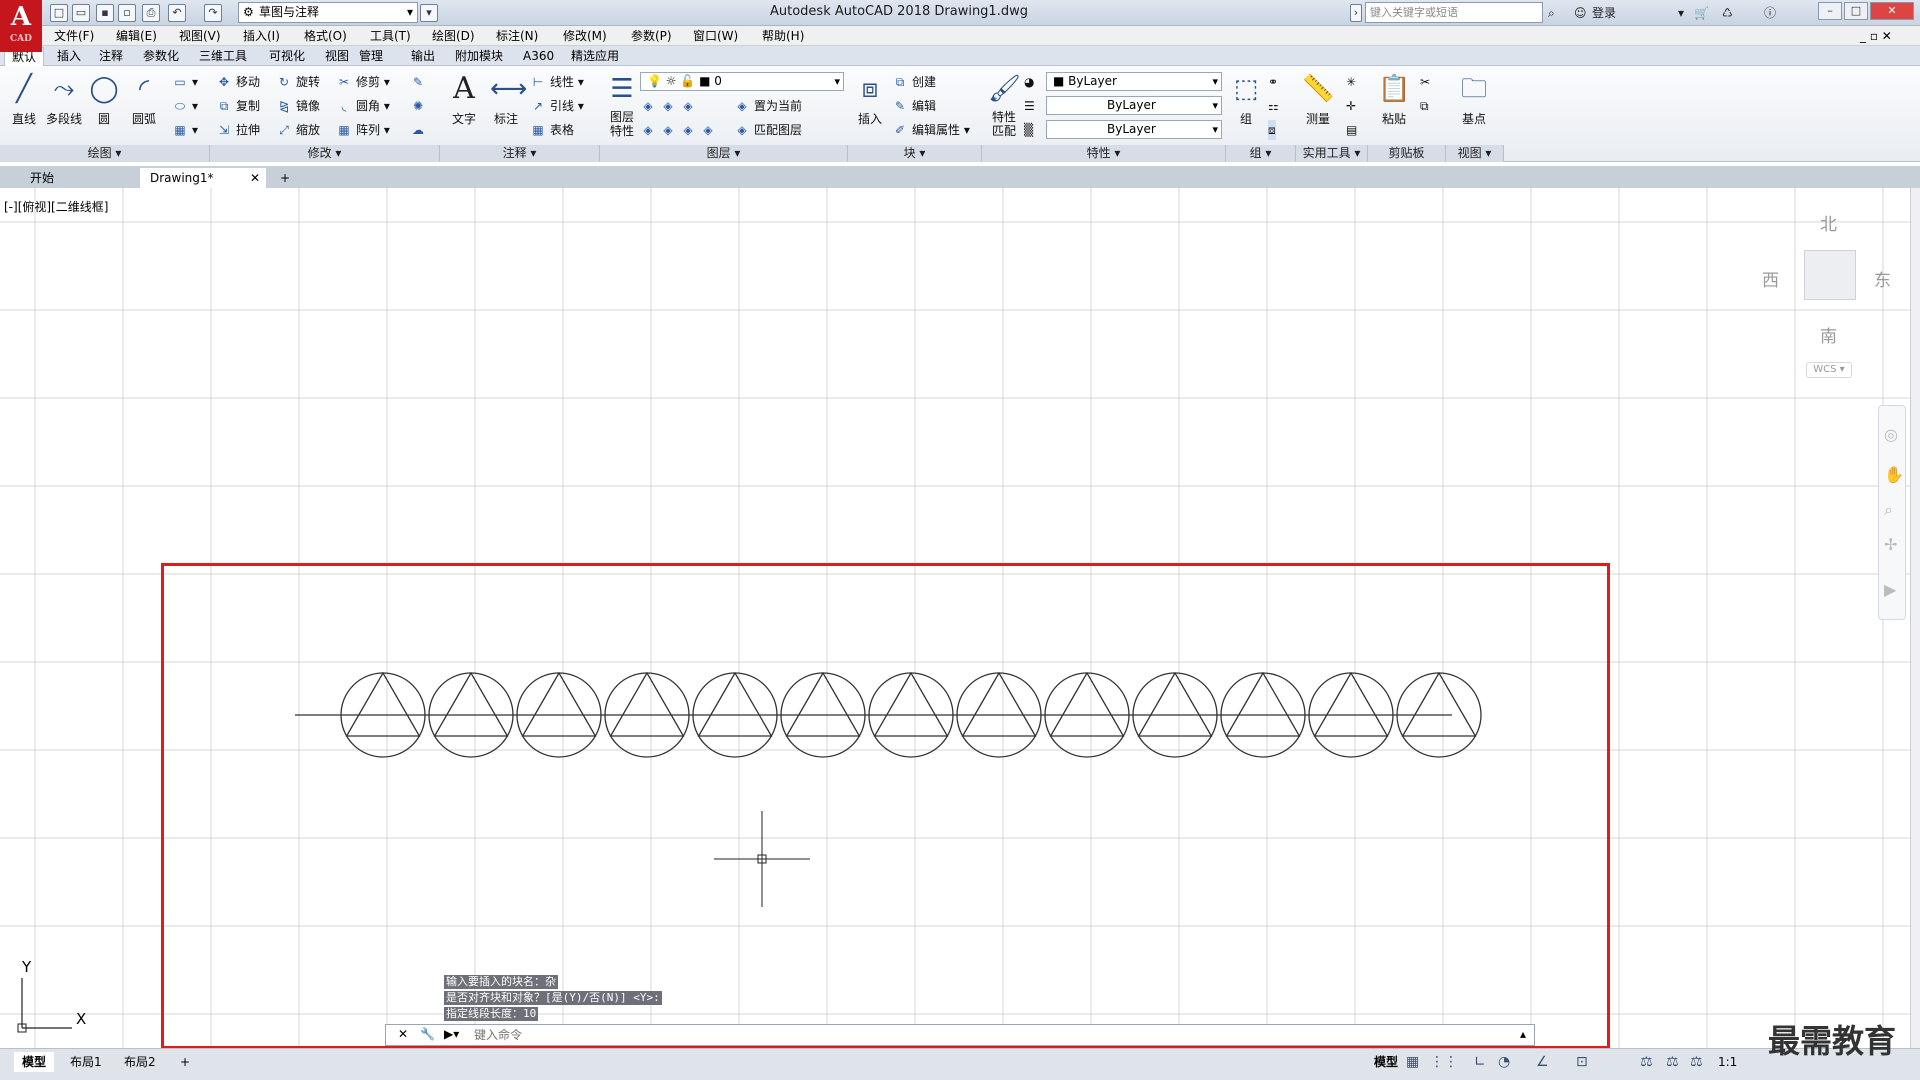  Describe the element at coordinates (203, 178) in the screenshot. I see `drawing1-tab: Drawing1* ✕` at that location.